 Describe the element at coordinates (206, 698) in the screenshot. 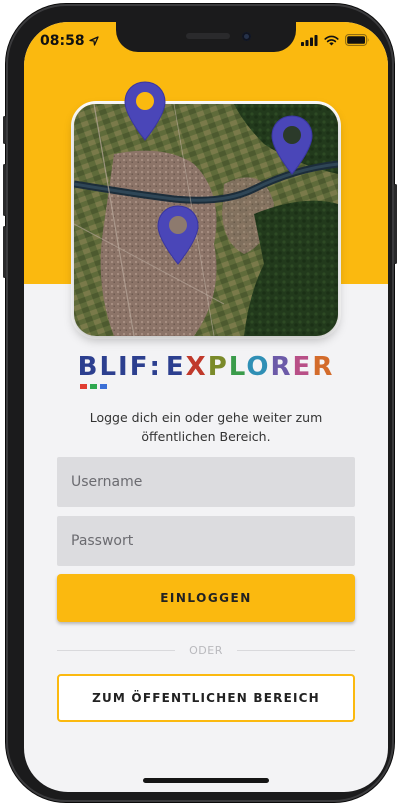

I see `public-area-button: ZUM ÖFFENTLICHEN BEREICH` at that location.